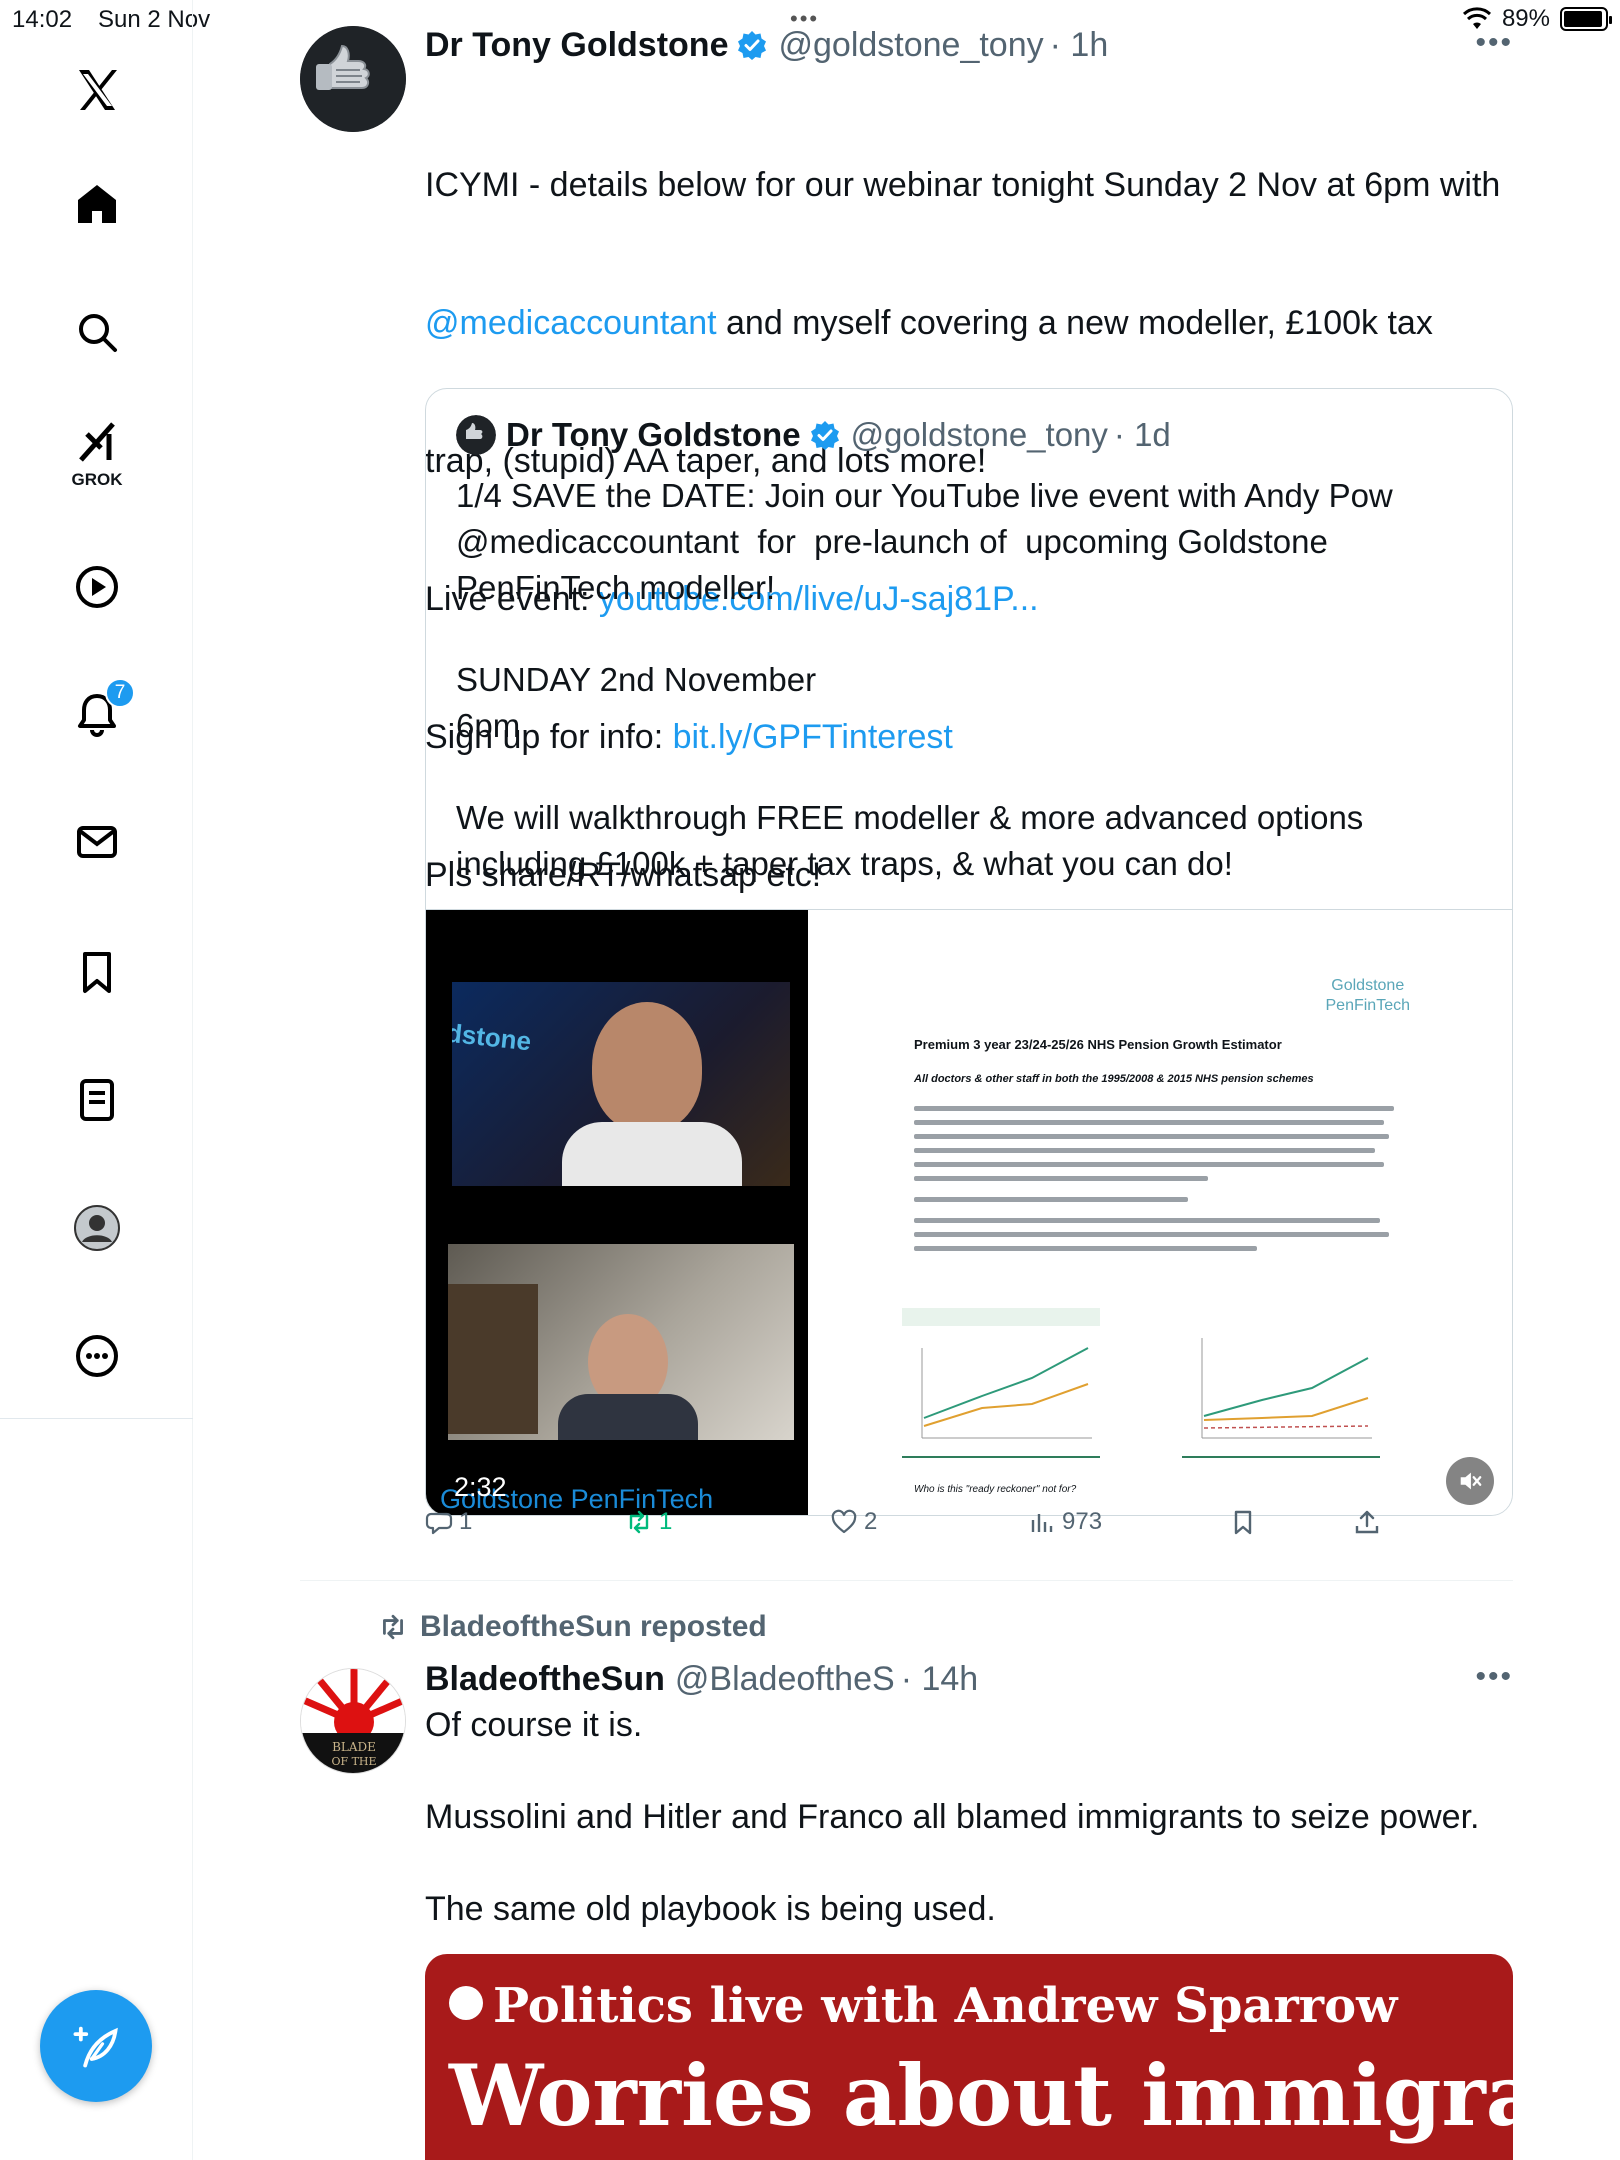  I want to click on repost-button: 1, so click(648, 1522).